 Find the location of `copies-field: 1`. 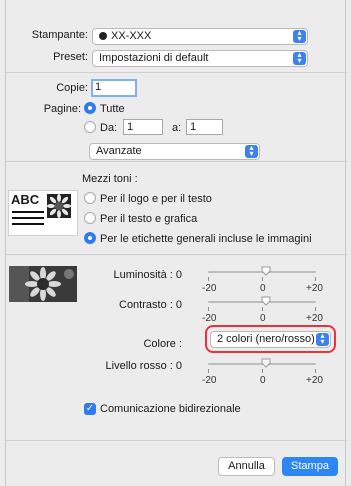

copies-field: 1 is located at coordinates (114, 88).